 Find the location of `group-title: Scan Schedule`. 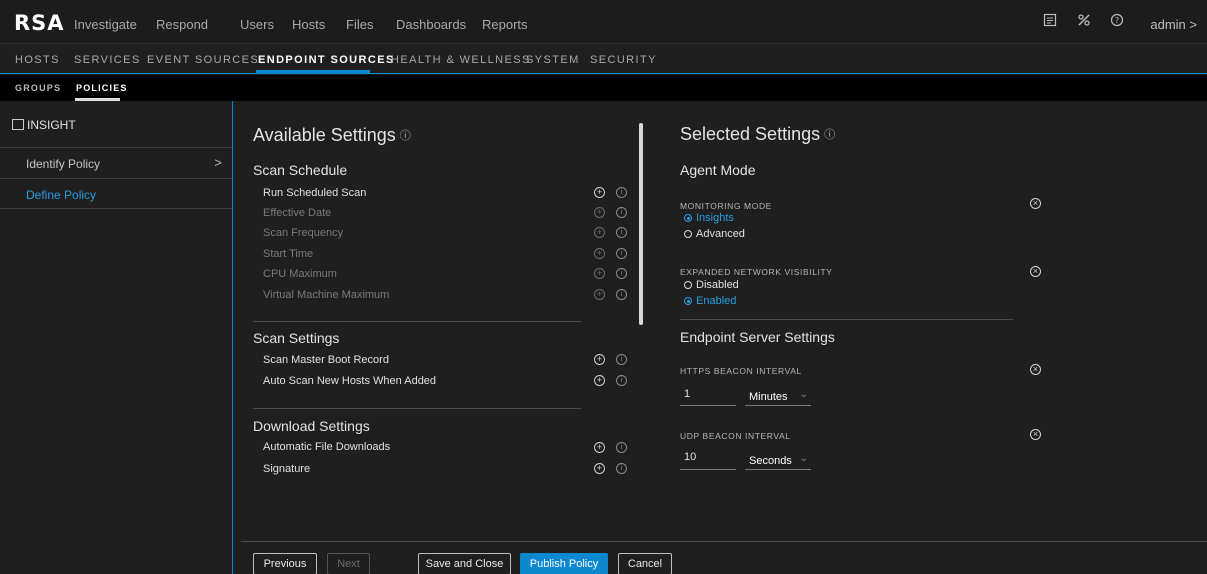

group-title: Scan Schedule is located at coordinates (300, 170).